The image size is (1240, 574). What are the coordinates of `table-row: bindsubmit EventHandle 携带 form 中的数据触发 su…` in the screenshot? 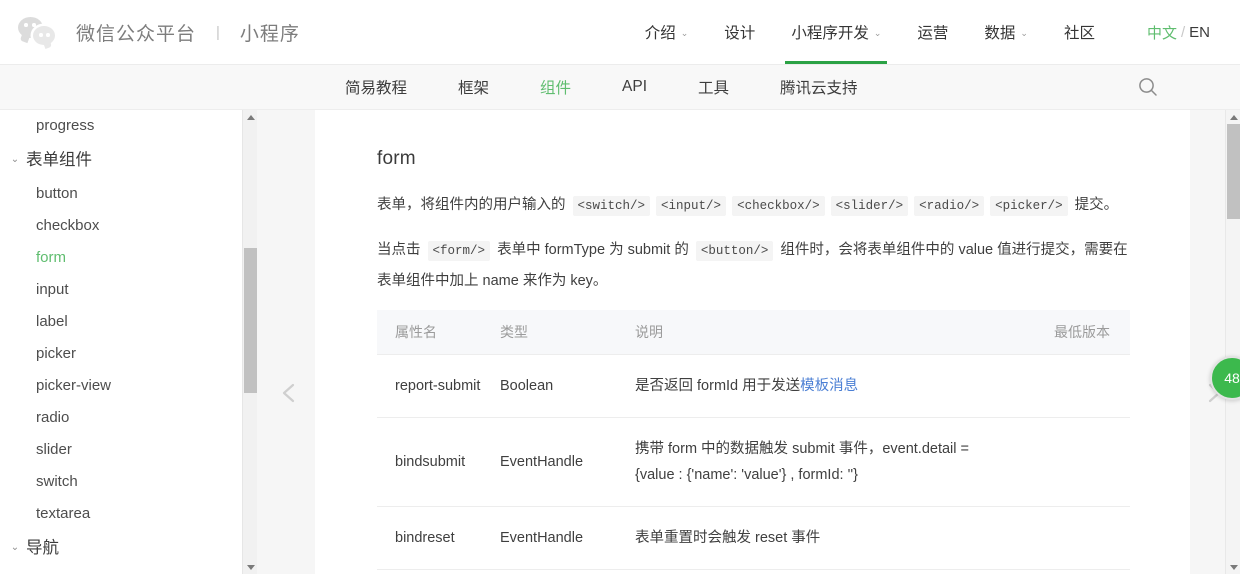 It's located at (753, 462).